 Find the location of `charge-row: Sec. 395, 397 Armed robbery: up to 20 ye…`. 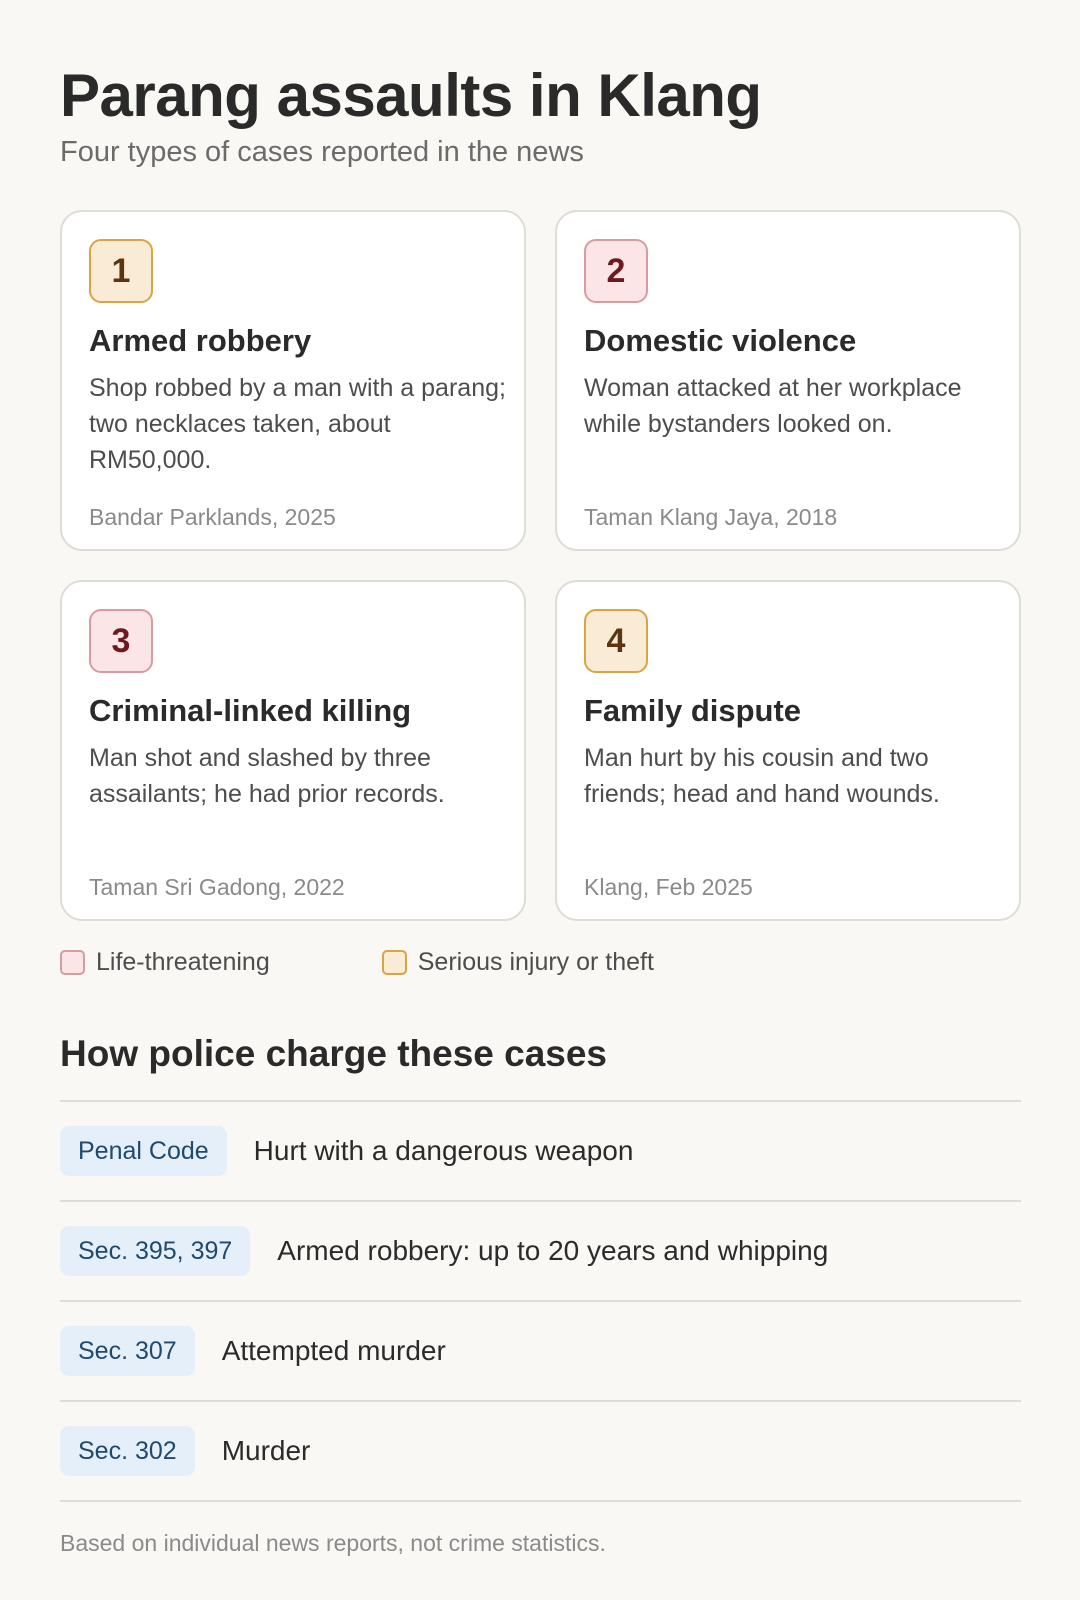

charge-row: Sec. 395, 397 Armed robbery: up to 20 ye… is located at coordinates (540, 1252).